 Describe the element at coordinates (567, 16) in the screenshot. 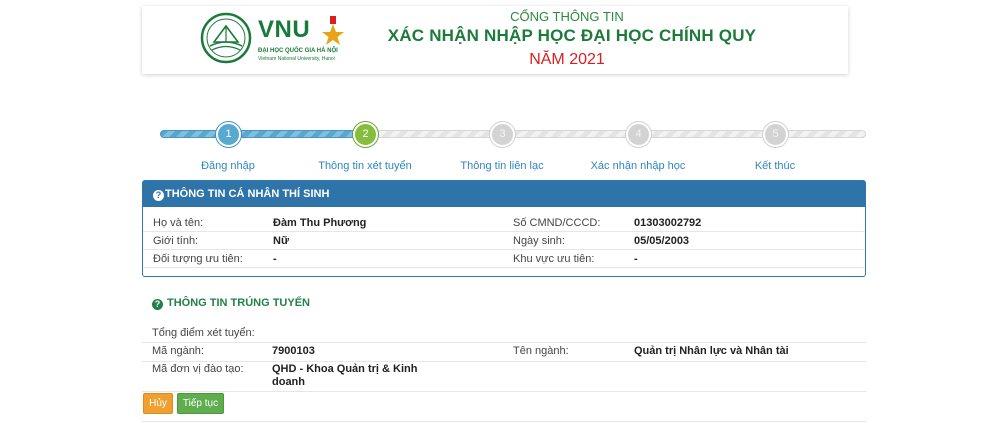

I see `portal-subtitle: CỔNG THÔNG TIN` at that location.